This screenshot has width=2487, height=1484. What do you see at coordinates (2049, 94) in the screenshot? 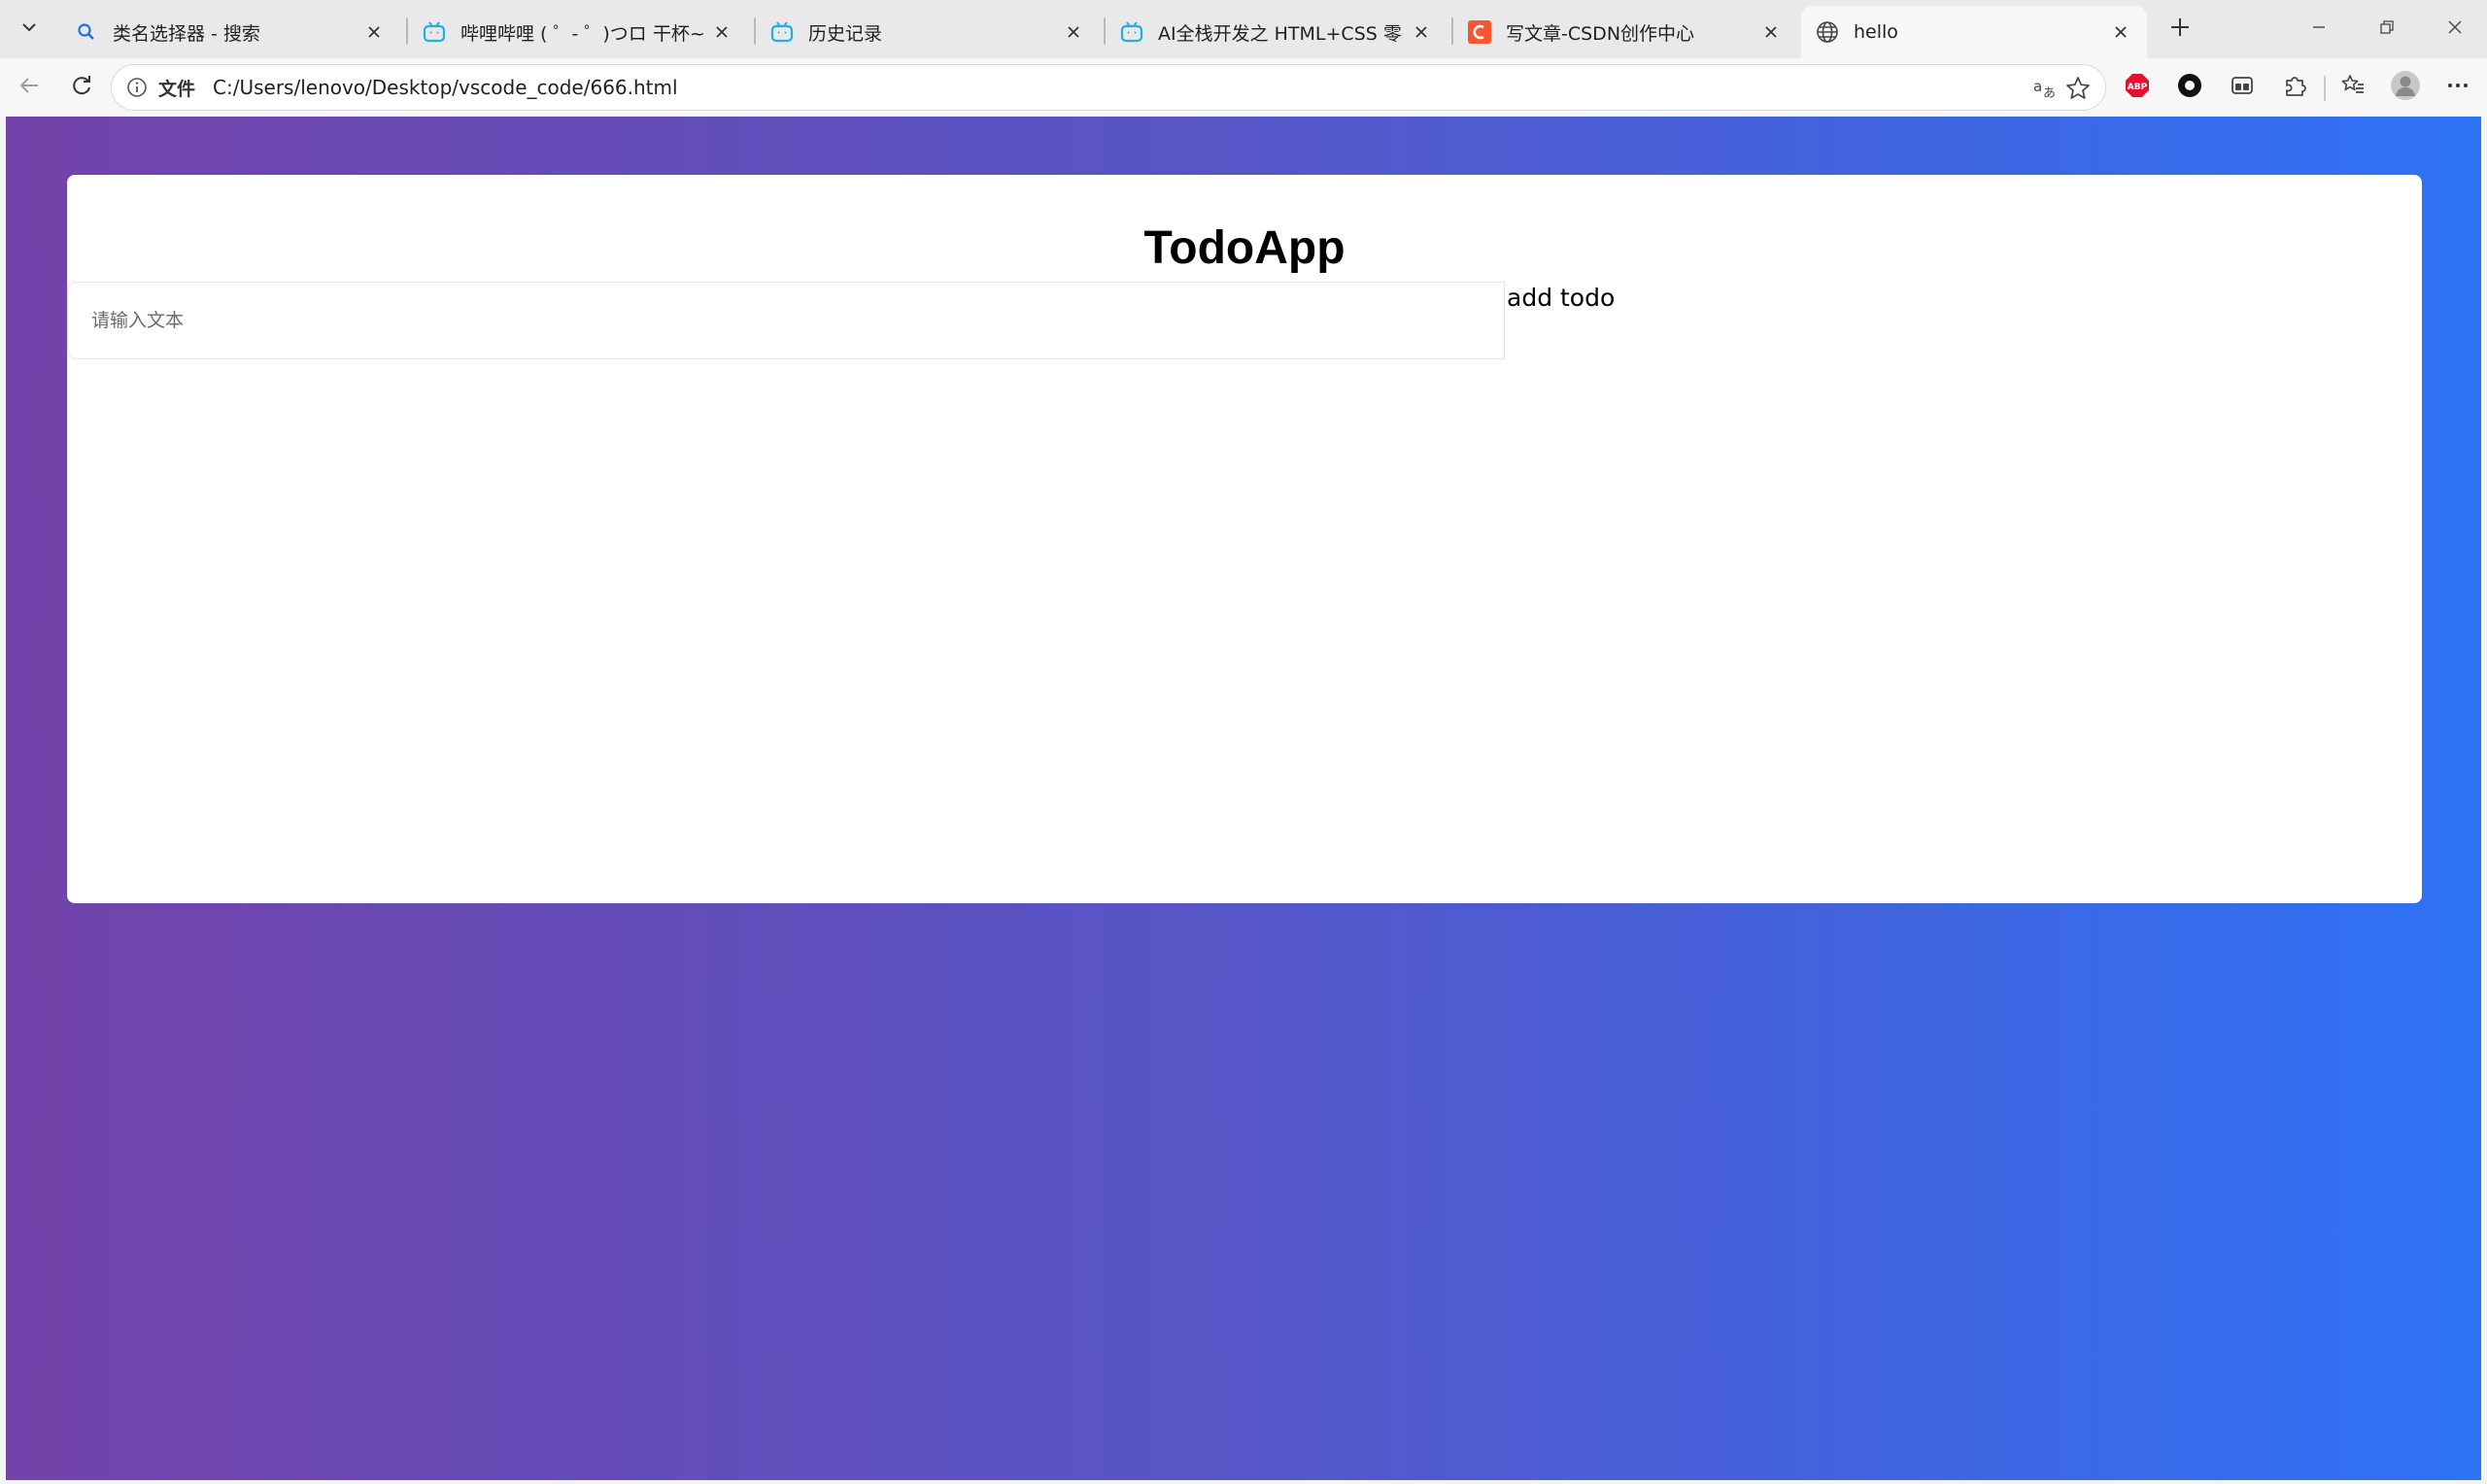
I see `svg-text: あ` at bounding box center [2049, 94].